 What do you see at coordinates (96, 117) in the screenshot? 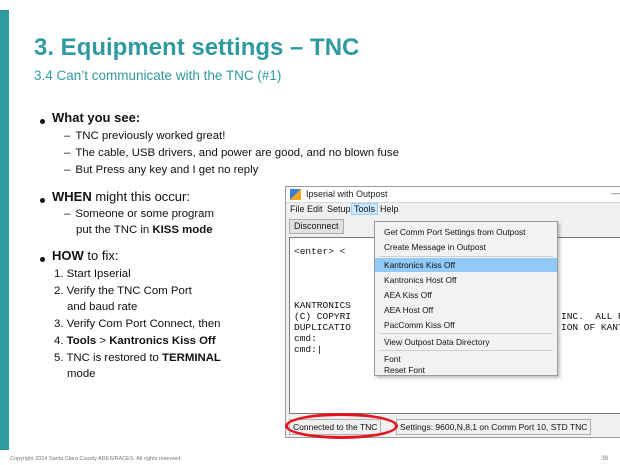
I see `see-heading: What you see:` at bounding box center [96, 117].